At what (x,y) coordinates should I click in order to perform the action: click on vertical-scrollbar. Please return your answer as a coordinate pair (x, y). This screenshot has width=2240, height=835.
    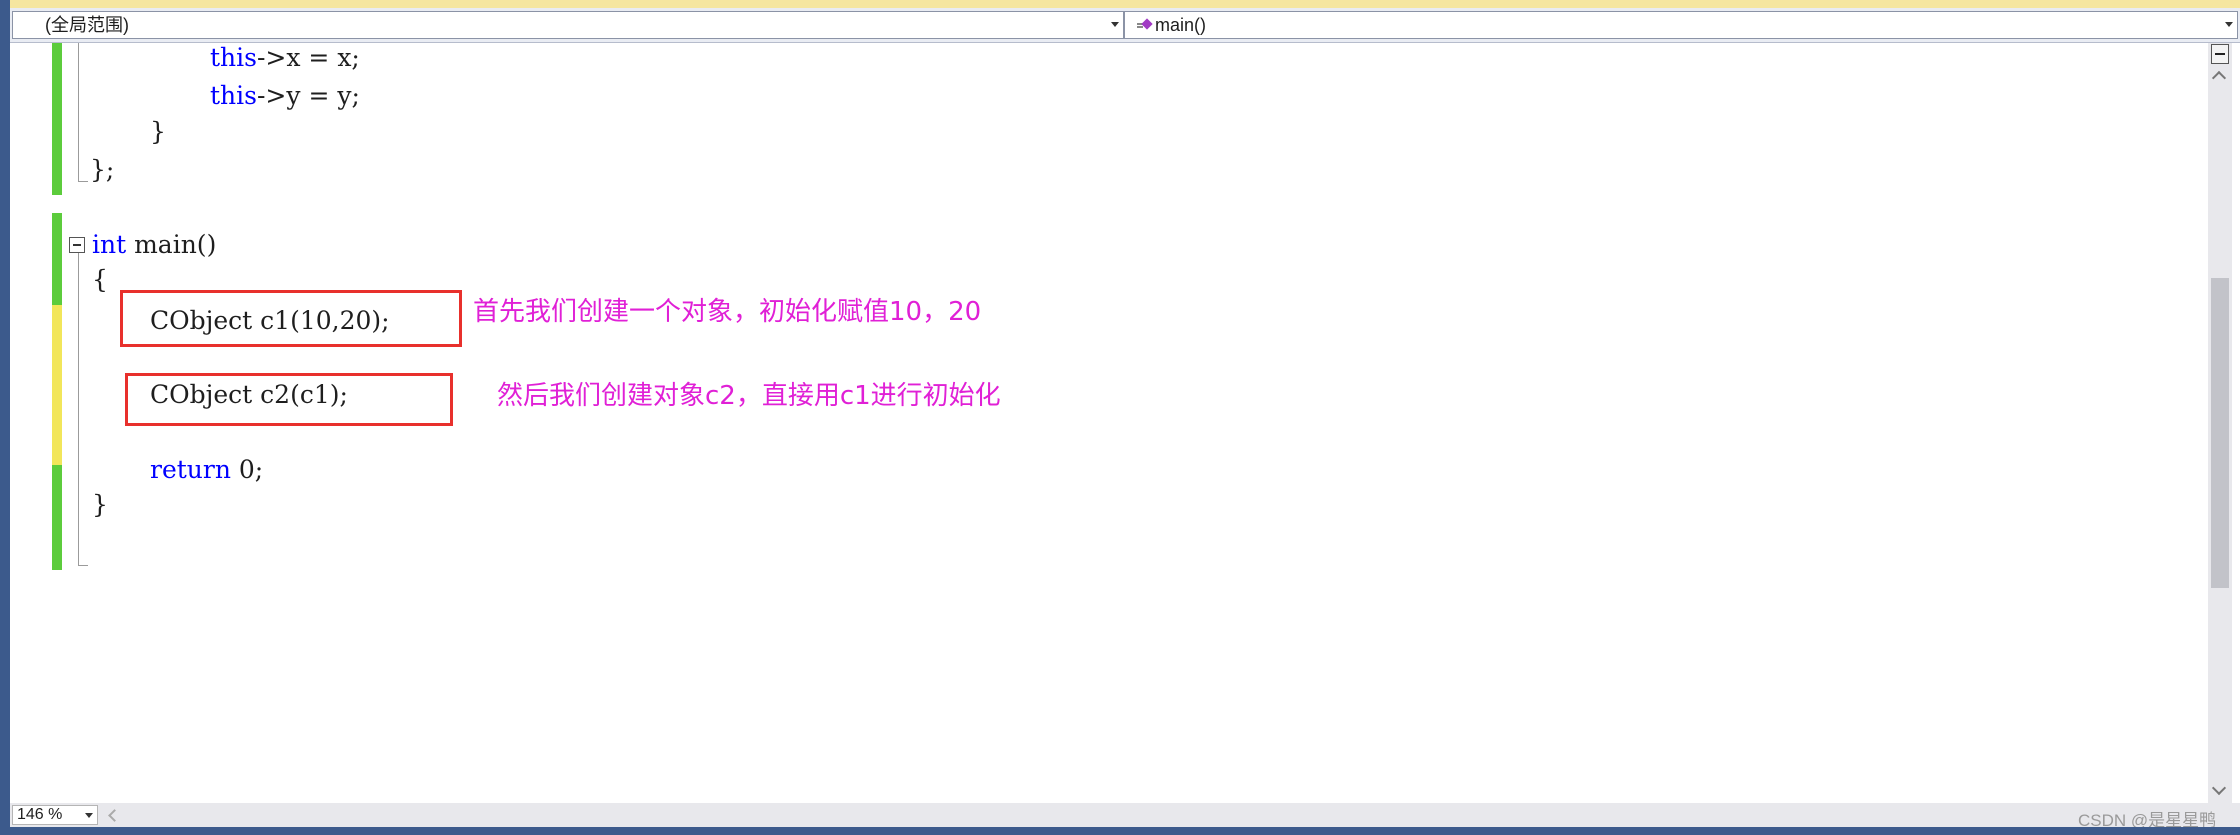
    Looking at the image, I should click on (2220, 423).